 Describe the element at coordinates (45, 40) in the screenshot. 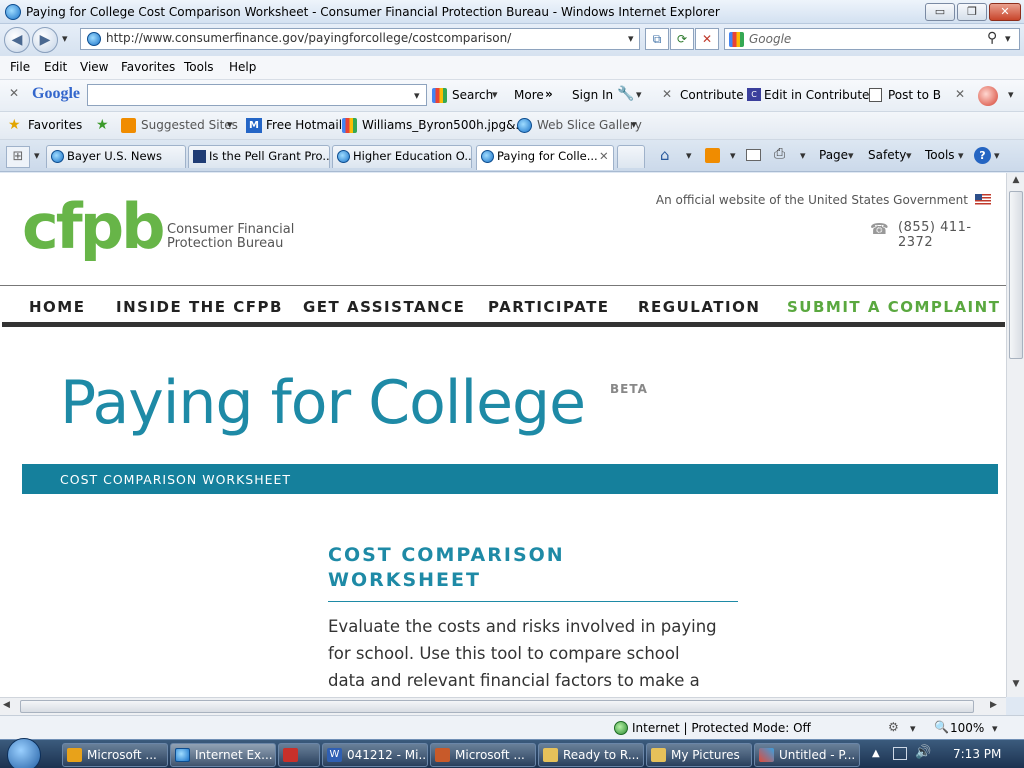

I see `forward-button: ▶` at that location.